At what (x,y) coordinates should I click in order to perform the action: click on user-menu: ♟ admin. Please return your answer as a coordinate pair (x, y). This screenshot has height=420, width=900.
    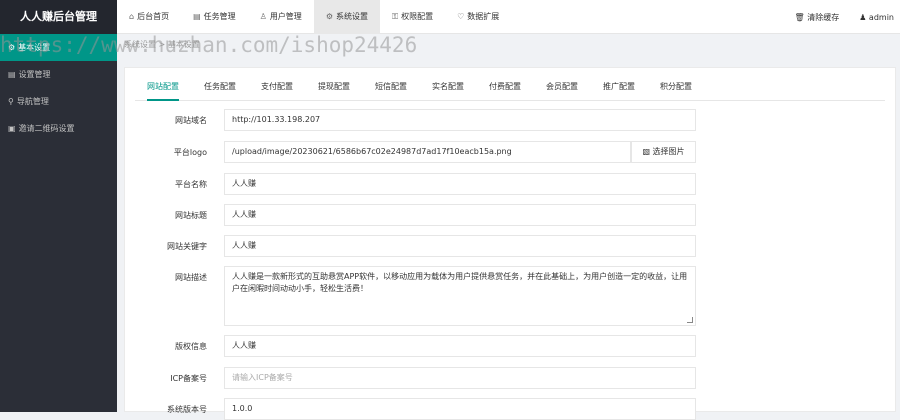
    Looking at the image, I should click on (876, 17).